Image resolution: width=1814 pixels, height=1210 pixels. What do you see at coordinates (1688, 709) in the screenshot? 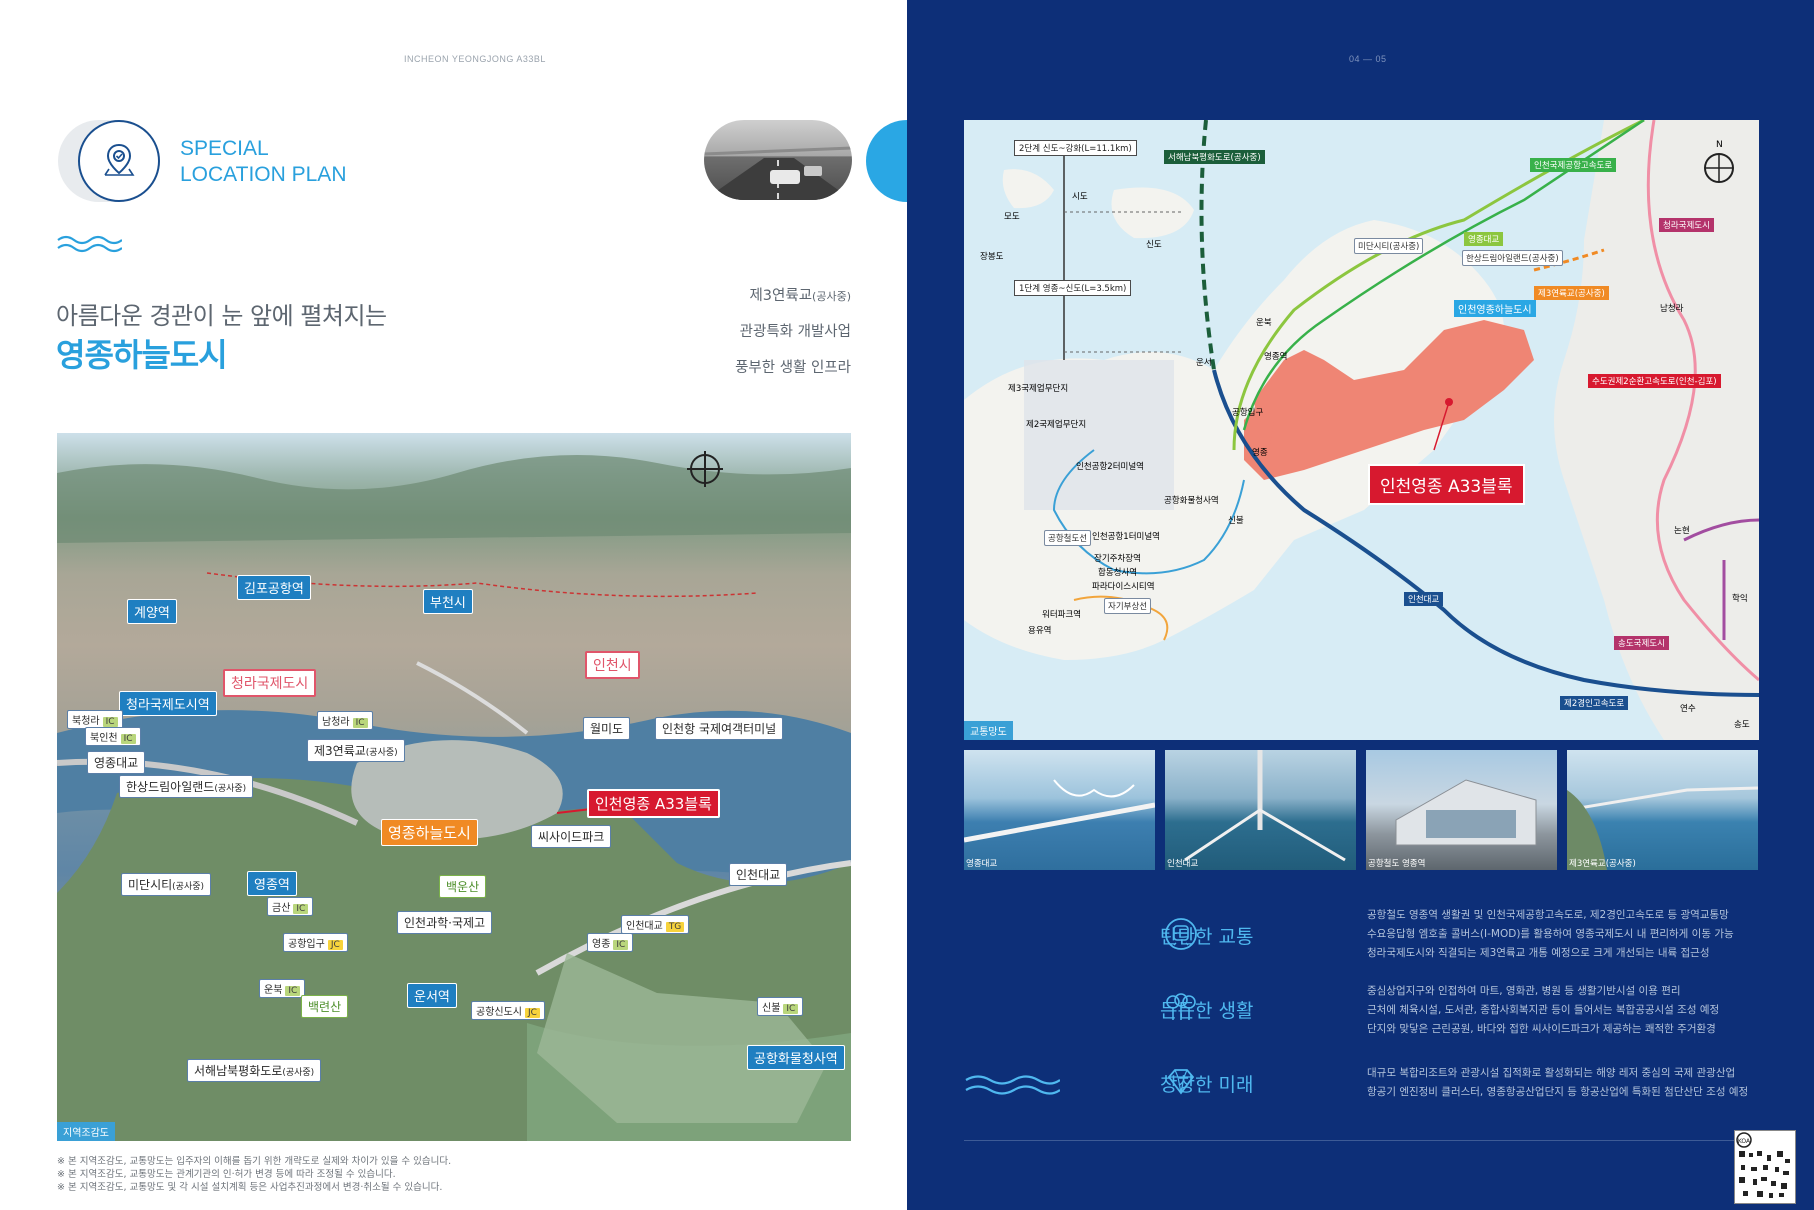
I see `label-yeonsu: 연수` at bounding box center [1688, 709].